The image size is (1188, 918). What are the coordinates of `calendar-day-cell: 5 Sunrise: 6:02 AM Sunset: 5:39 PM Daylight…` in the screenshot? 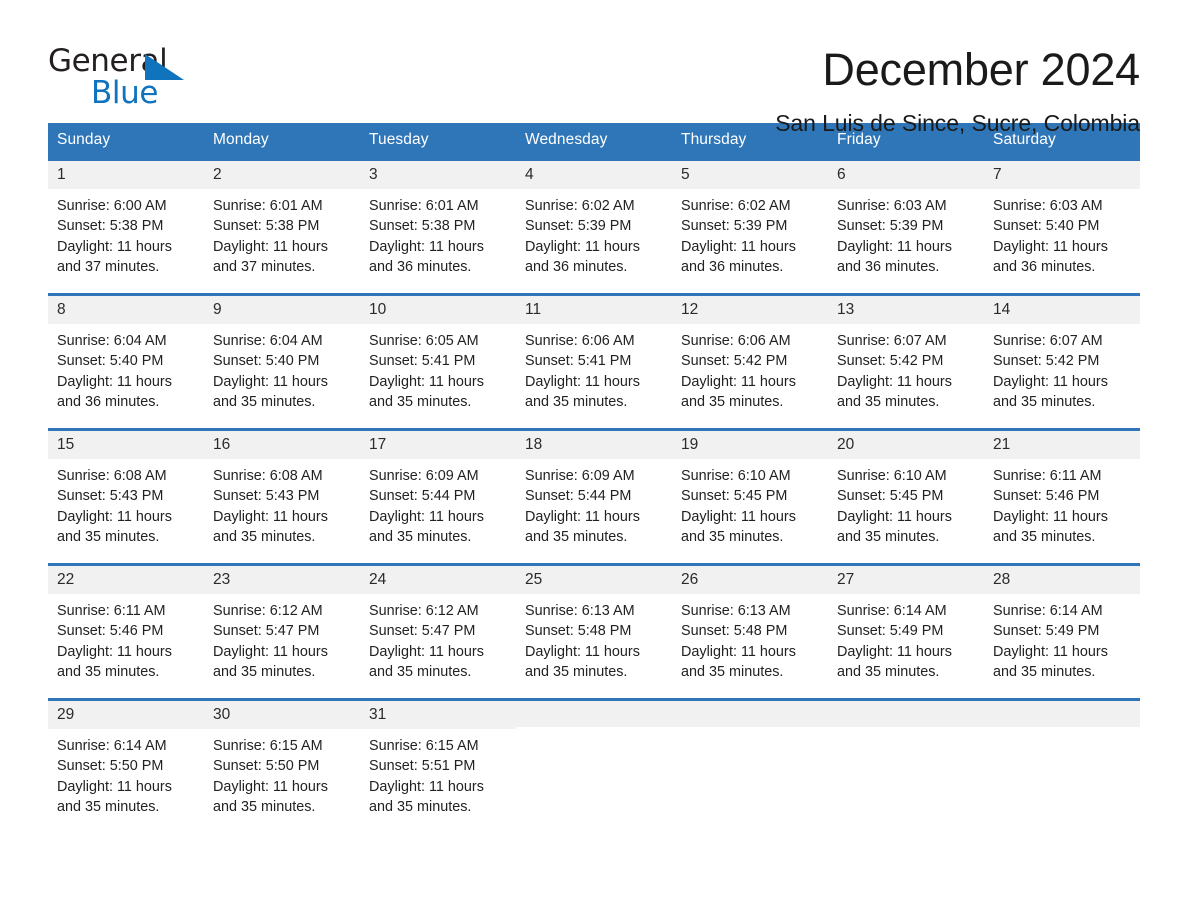 It's located at (750, 226).